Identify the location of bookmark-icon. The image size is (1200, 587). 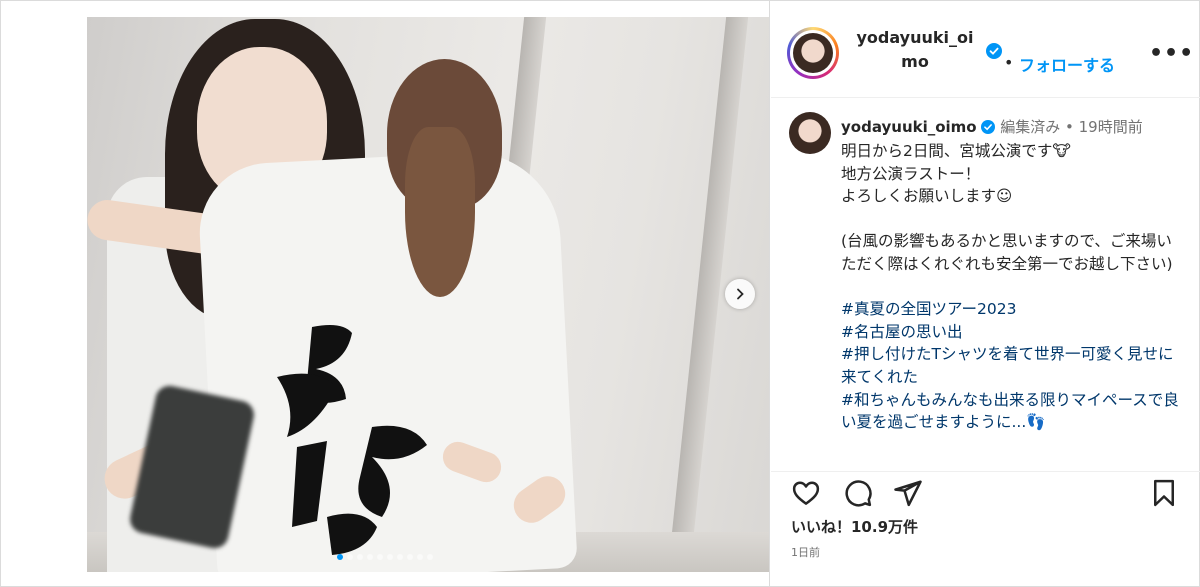
(1164, 493).